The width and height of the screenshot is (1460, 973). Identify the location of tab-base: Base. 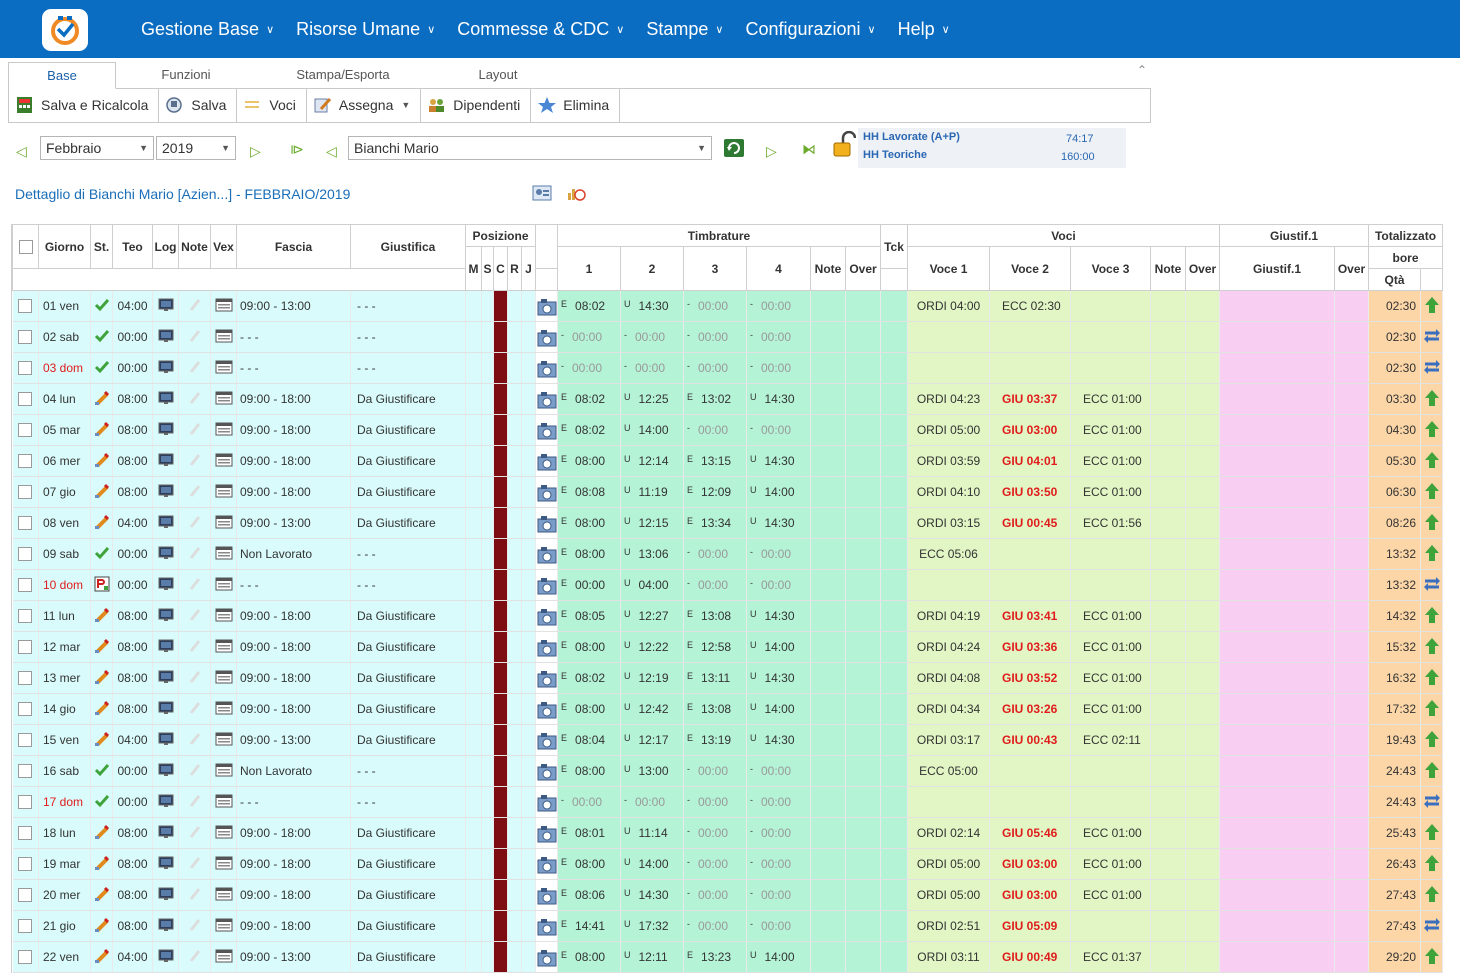
(62, 75).